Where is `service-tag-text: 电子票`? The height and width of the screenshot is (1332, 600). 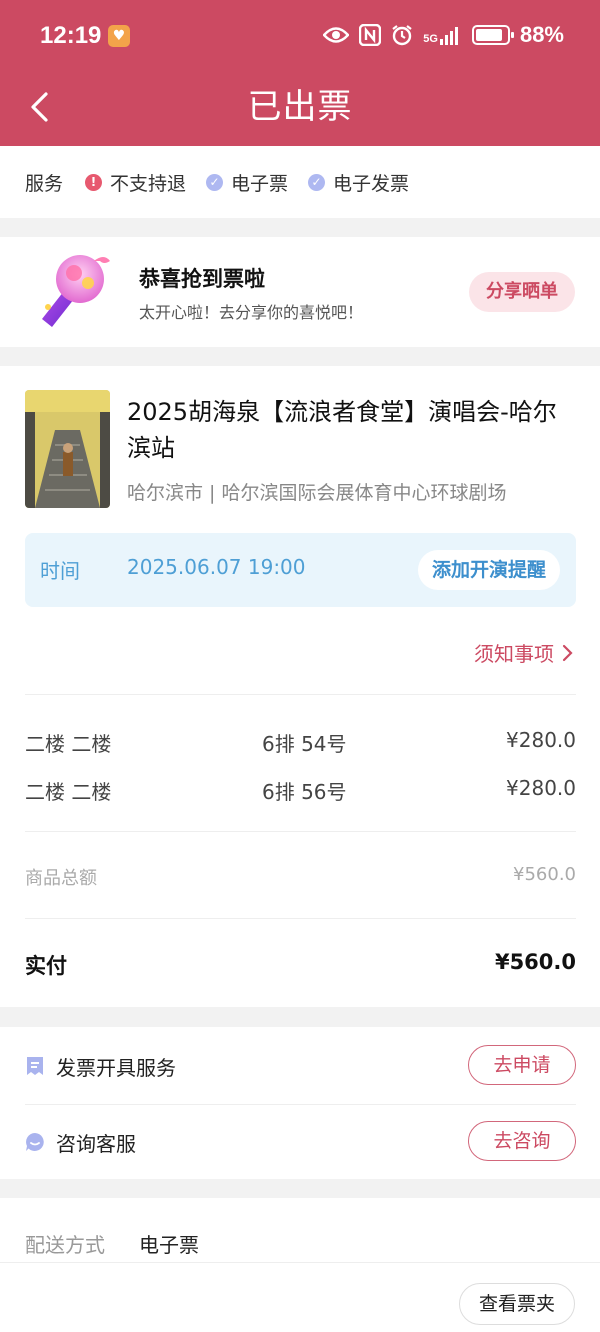
service-tag-text: 电子票 is located at coordinates (260, 183).